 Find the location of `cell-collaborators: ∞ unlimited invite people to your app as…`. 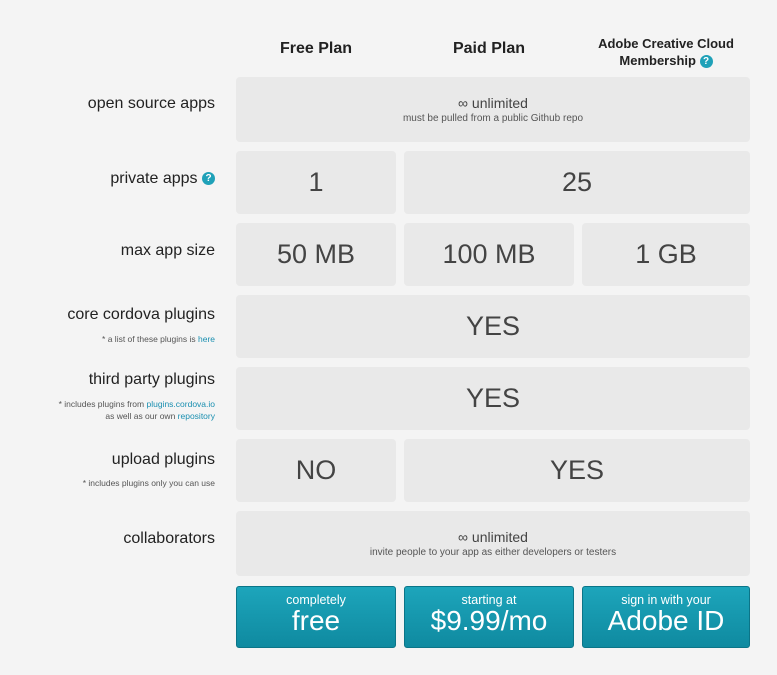

cell-collaborators: ∞ unlimited invite people to your app as… is located at coordinates (493, 543).